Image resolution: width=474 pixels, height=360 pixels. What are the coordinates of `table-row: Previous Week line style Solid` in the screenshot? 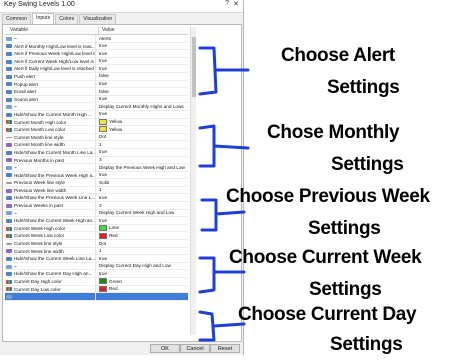 It's located at (96, 183).